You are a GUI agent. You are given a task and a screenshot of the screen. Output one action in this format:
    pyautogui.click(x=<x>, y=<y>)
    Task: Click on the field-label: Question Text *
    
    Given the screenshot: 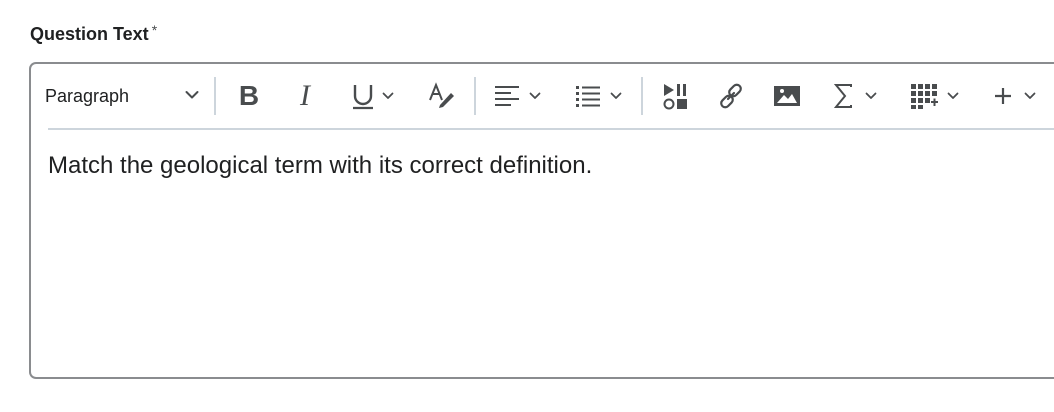 What is the action you would take?
    pyautogui.click(x=94, y=33)
    